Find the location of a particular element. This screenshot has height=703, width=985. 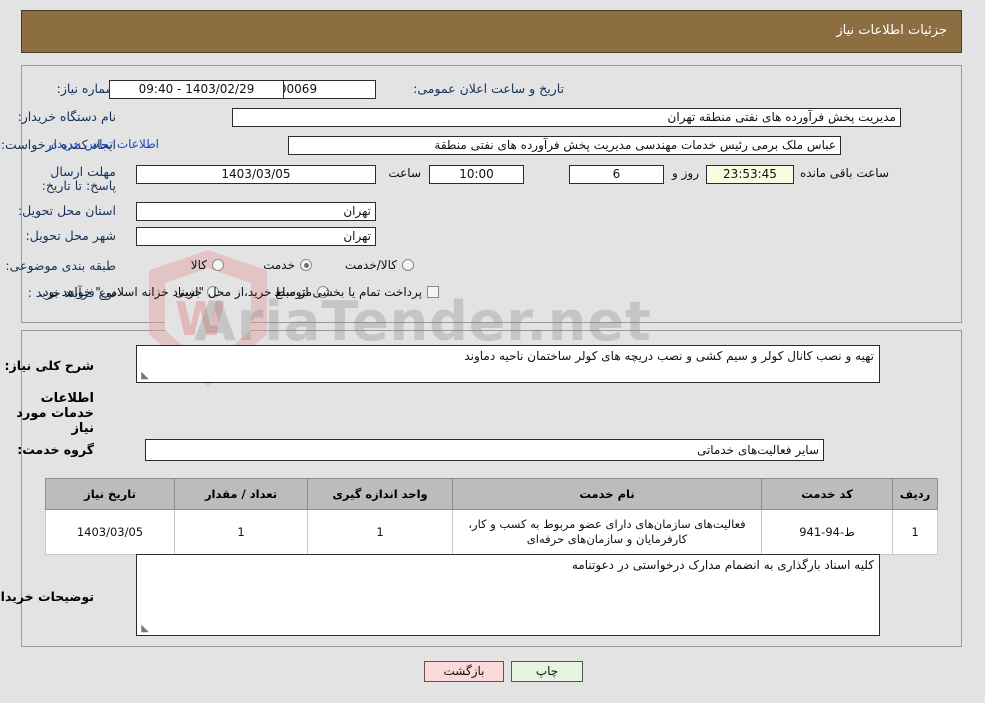

public-announce-label: تاریخ و ساعت اعلان عمومی: is located at coordinates (489, 88).